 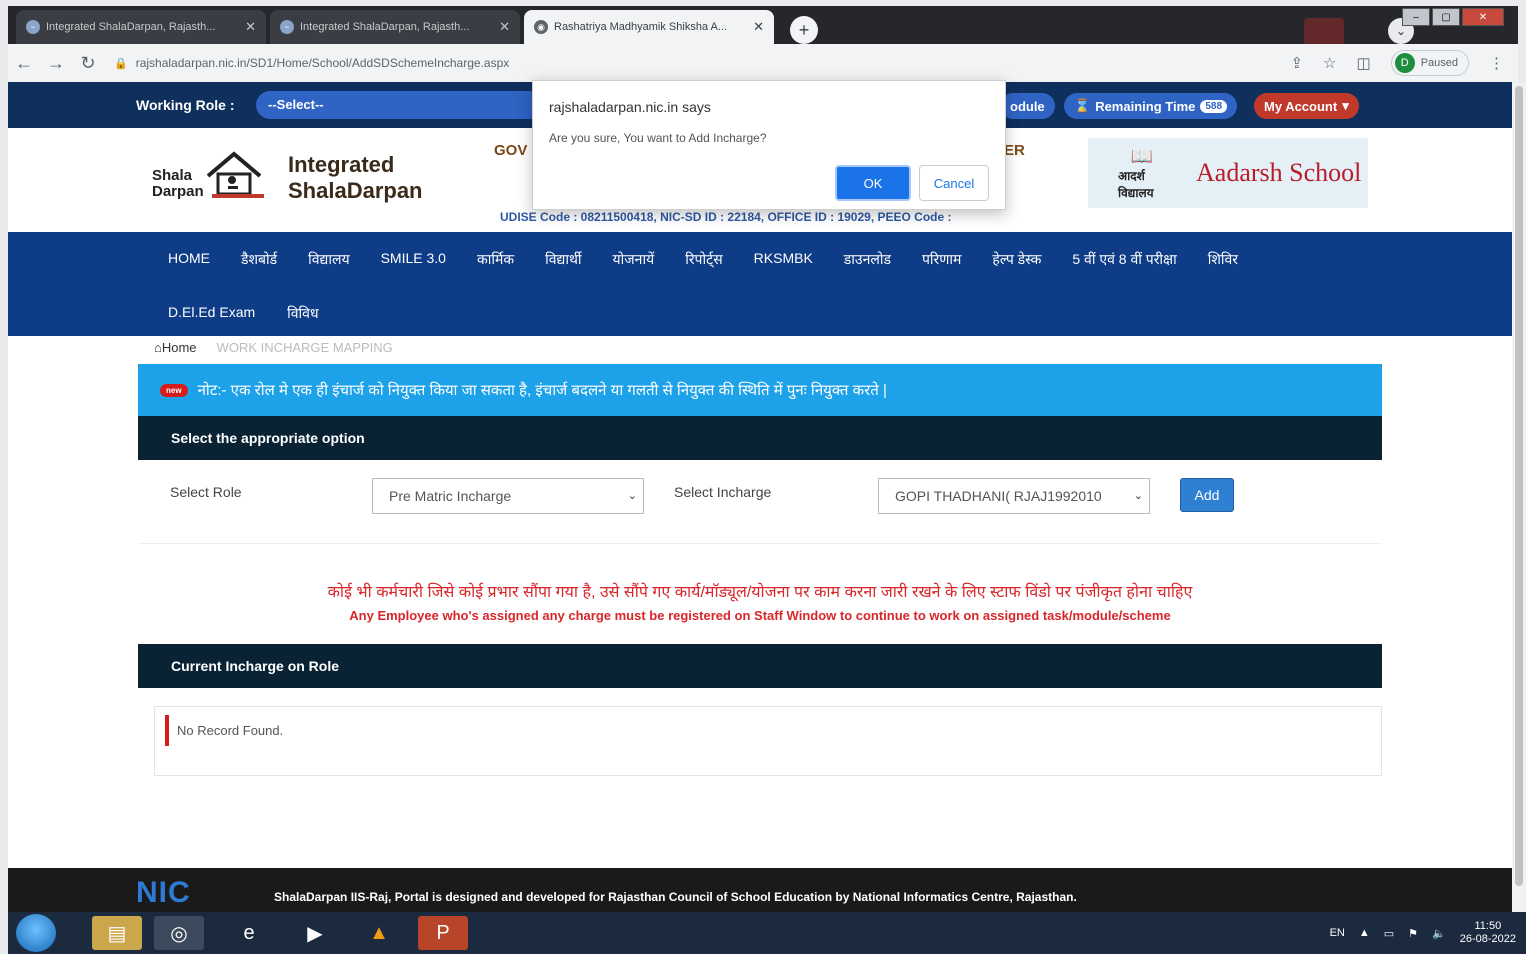 What do you see at coordinates (1416, 17) in the screenshot?
I see `minimize-button: ‒` at bounding box center [1416, 17].